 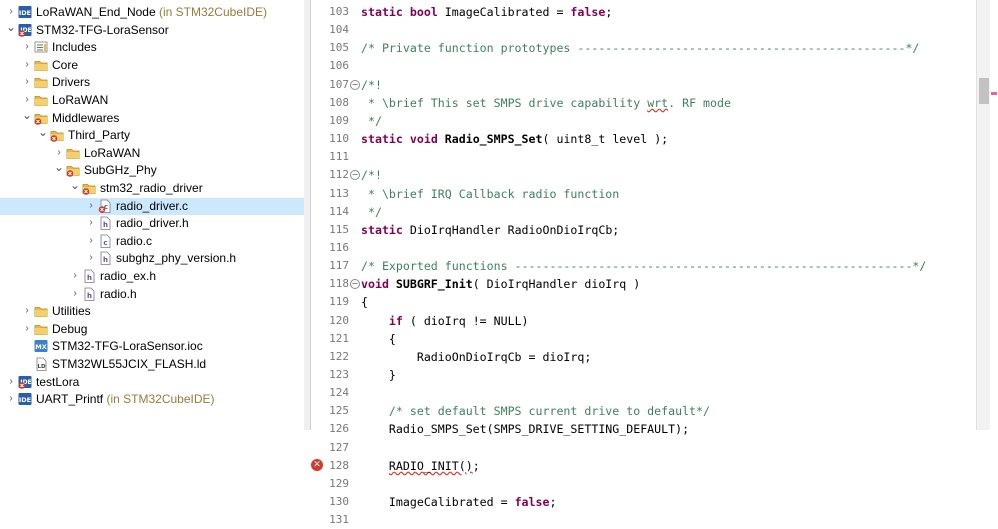 What do you see at coordinates (152, 65) in the screenshot?
I see `tree-item: › Core` at bounding box center [152, 65].